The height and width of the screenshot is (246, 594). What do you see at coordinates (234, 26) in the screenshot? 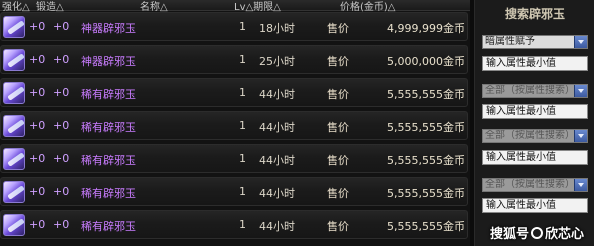
I see `table-row: +0 +0 神器辟邪玉 1 18小时 售价 4,999,999金币` at bounding box center [234, 26].